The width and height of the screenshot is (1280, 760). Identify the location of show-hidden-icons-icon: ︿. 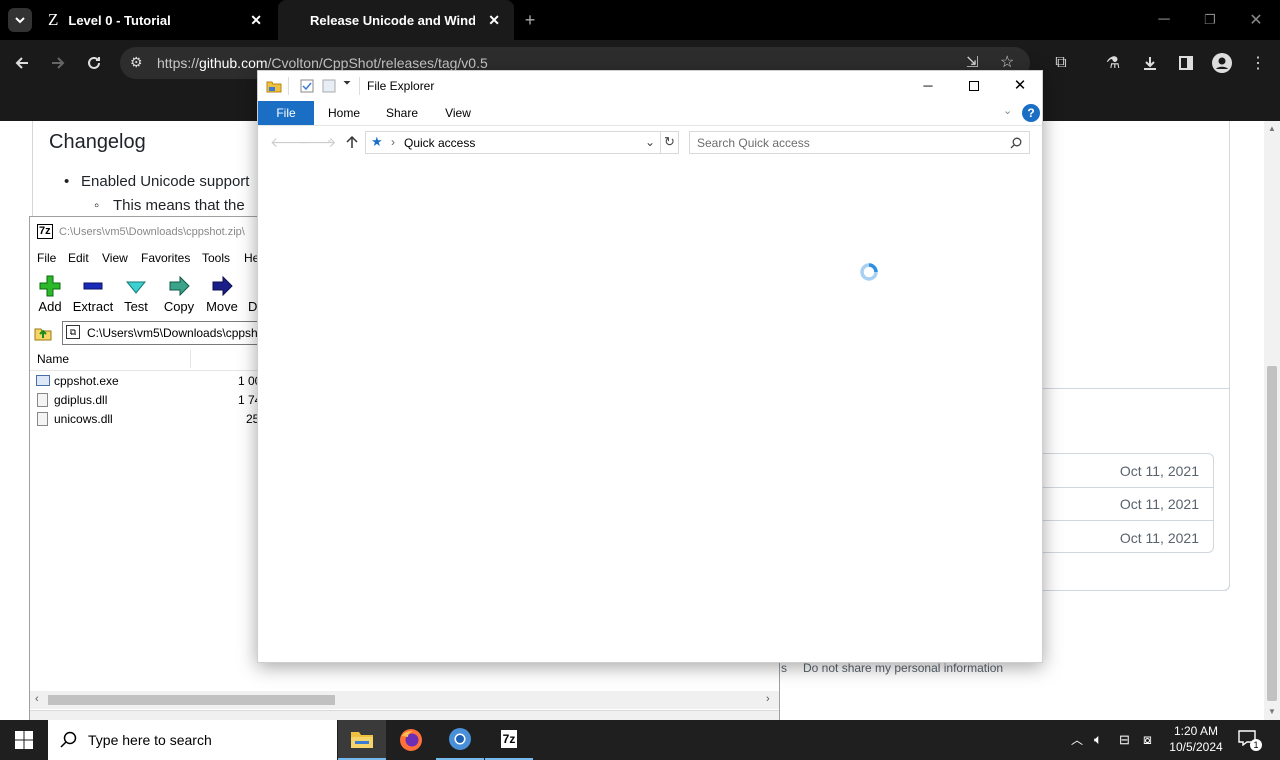
(1077, 739).